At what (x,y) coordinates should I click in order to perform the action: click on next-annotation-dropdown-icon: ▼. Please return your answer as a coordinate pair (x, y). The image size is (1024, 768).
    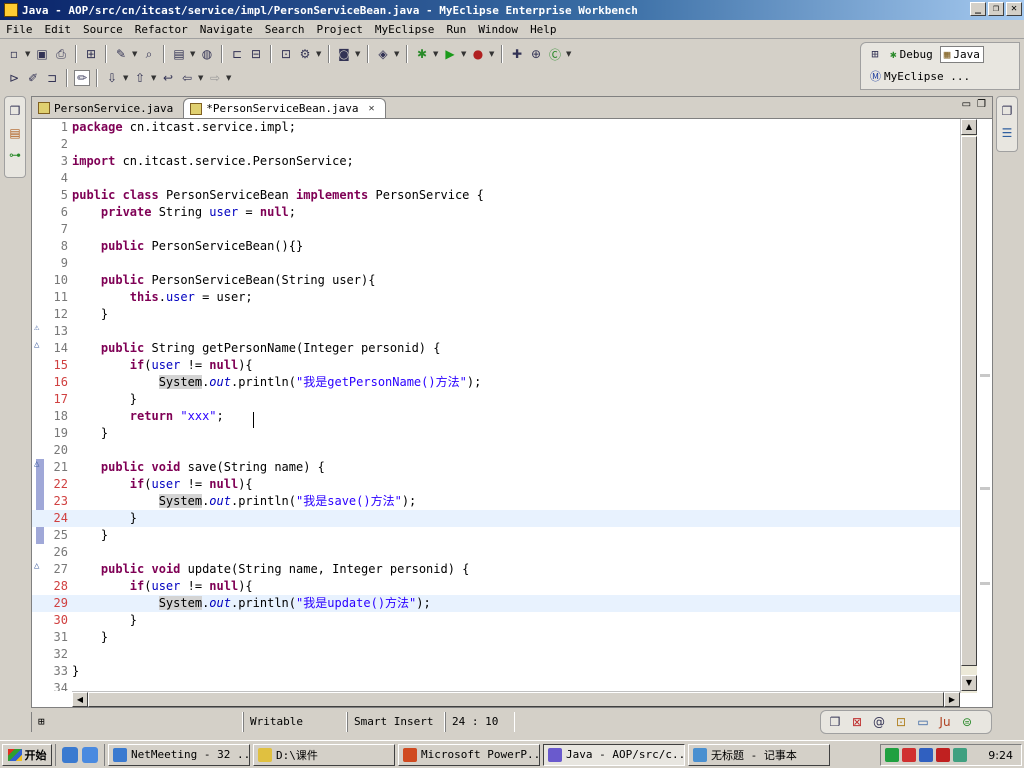
    Looking at the image, I should click on (126, 78).